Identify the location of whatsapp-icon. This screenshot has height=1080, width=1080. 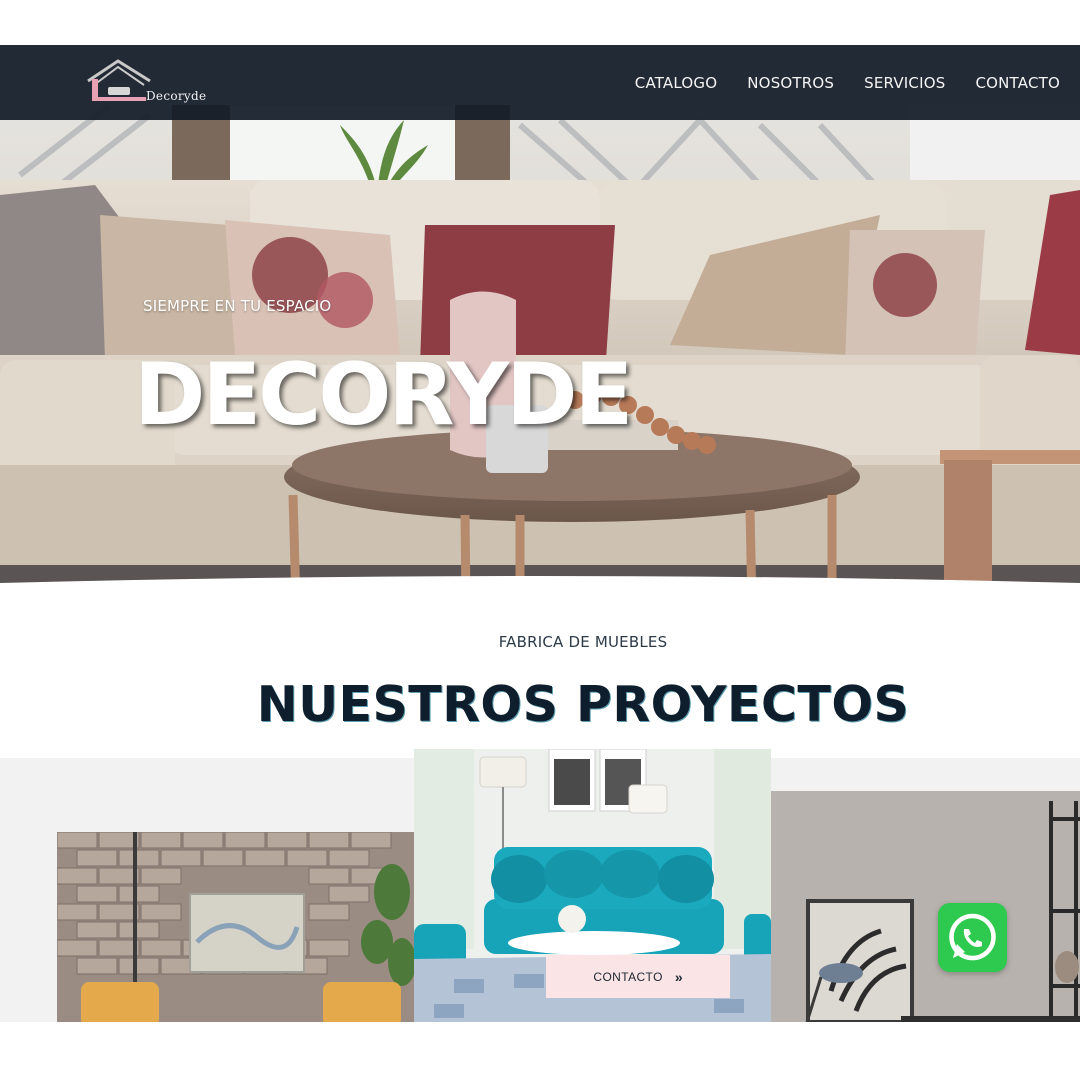
(972, 937).